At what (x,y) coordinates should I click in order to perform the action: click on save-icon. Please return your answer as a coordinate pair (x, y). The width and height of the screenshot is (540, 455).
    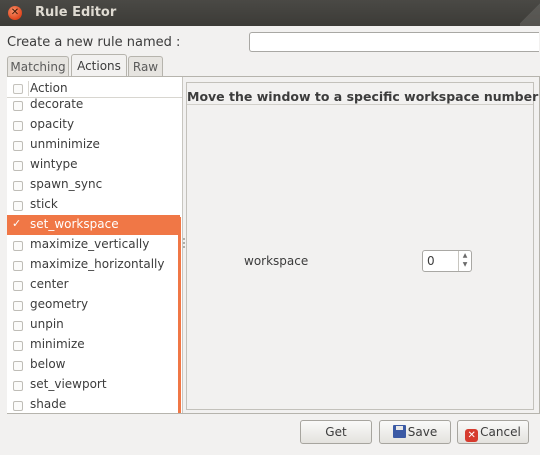
    Looking at the image, I should click on (399, 431).